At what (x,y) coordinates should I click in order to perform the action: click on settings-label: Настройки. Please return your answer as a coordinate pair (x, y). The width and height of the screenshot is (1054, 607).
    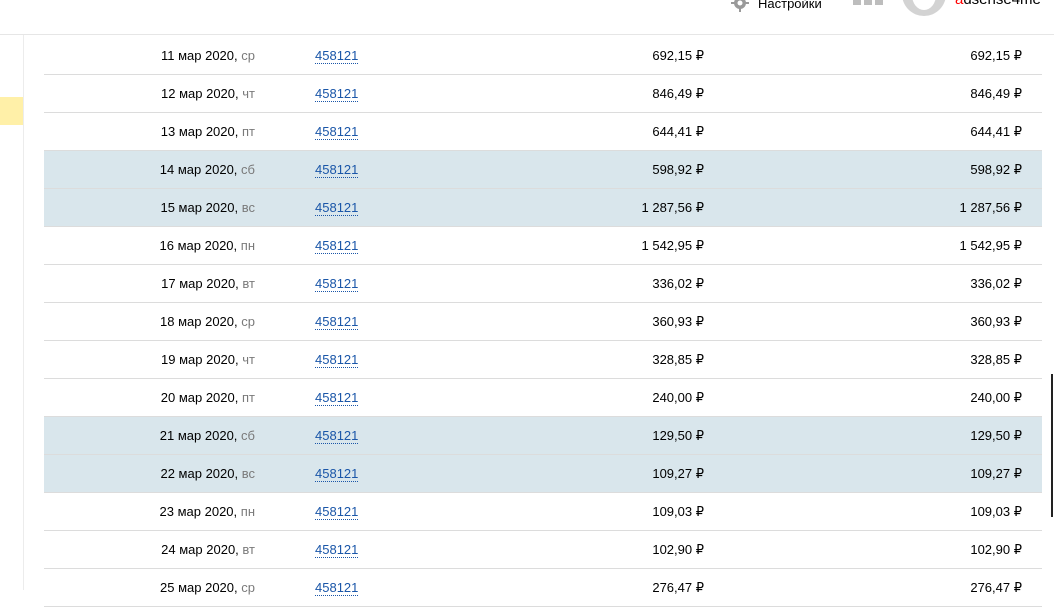
    Looking at the image, I should click on (790, 5).